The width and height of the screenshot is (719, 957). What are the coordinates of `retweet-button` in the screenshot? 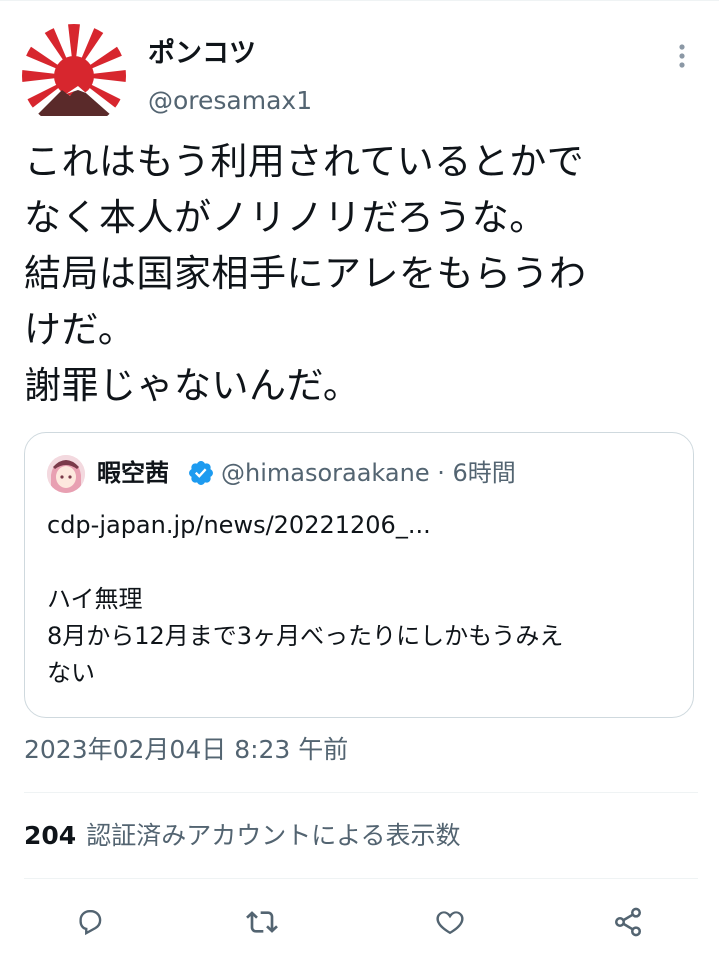 It's located at (262, 922).